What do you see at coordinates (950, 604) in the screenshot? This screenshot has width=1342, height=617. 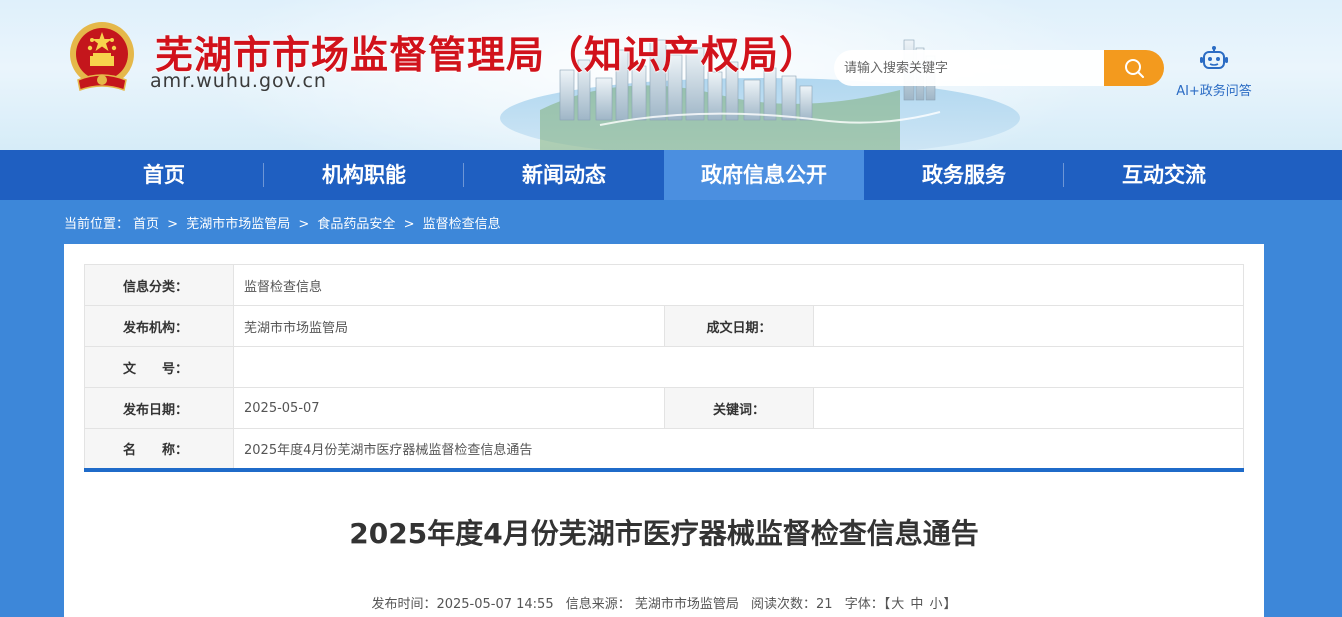 I see `font-size-close: 】` at bounding box center [950, 604].